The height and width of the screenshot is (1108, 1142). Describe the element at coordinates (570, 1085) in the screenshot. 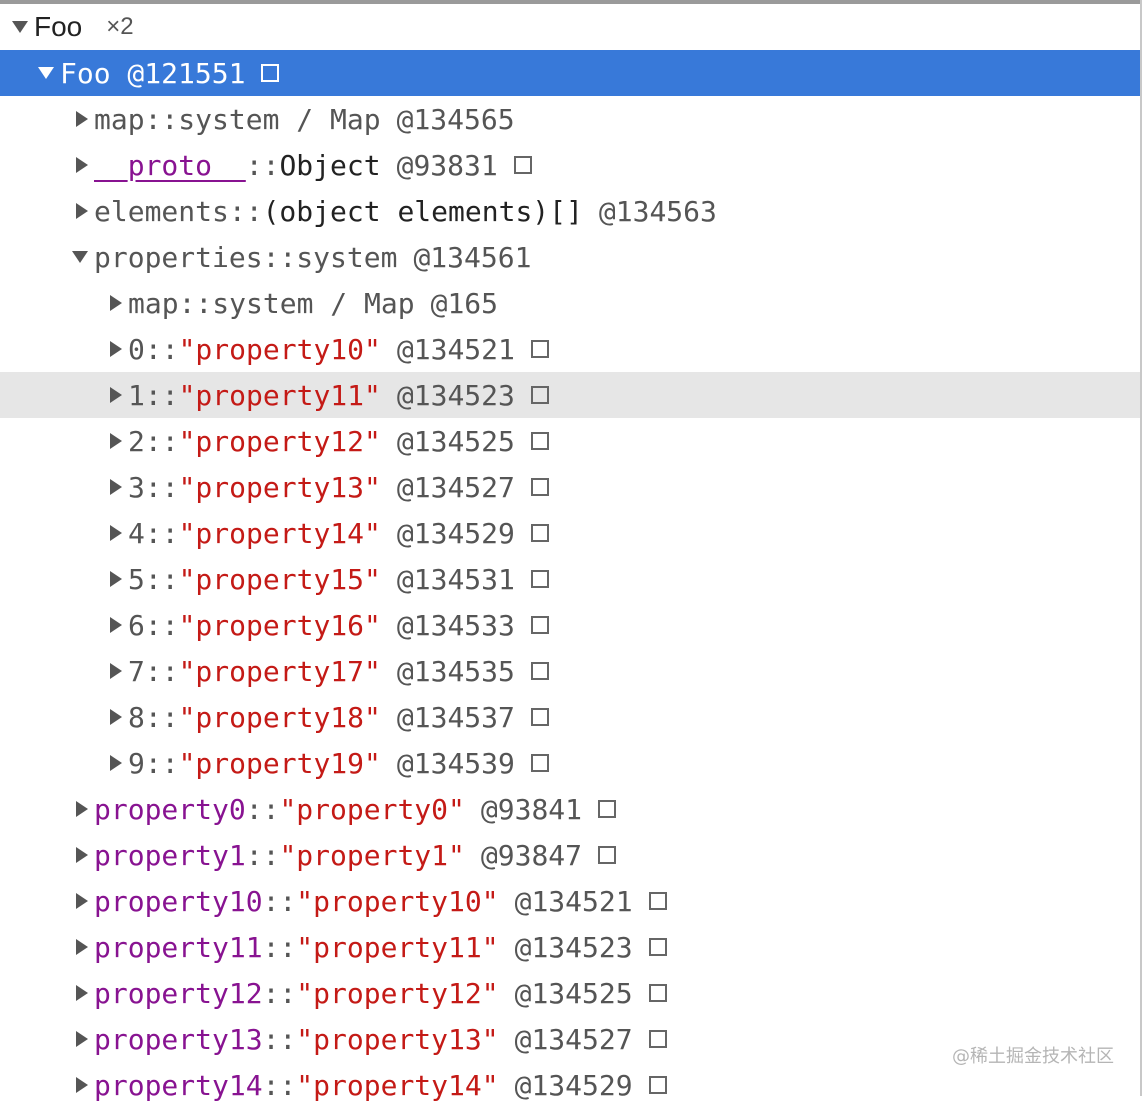

I see `tree-row-property14: property14 :: "property14" @134529` at that location.